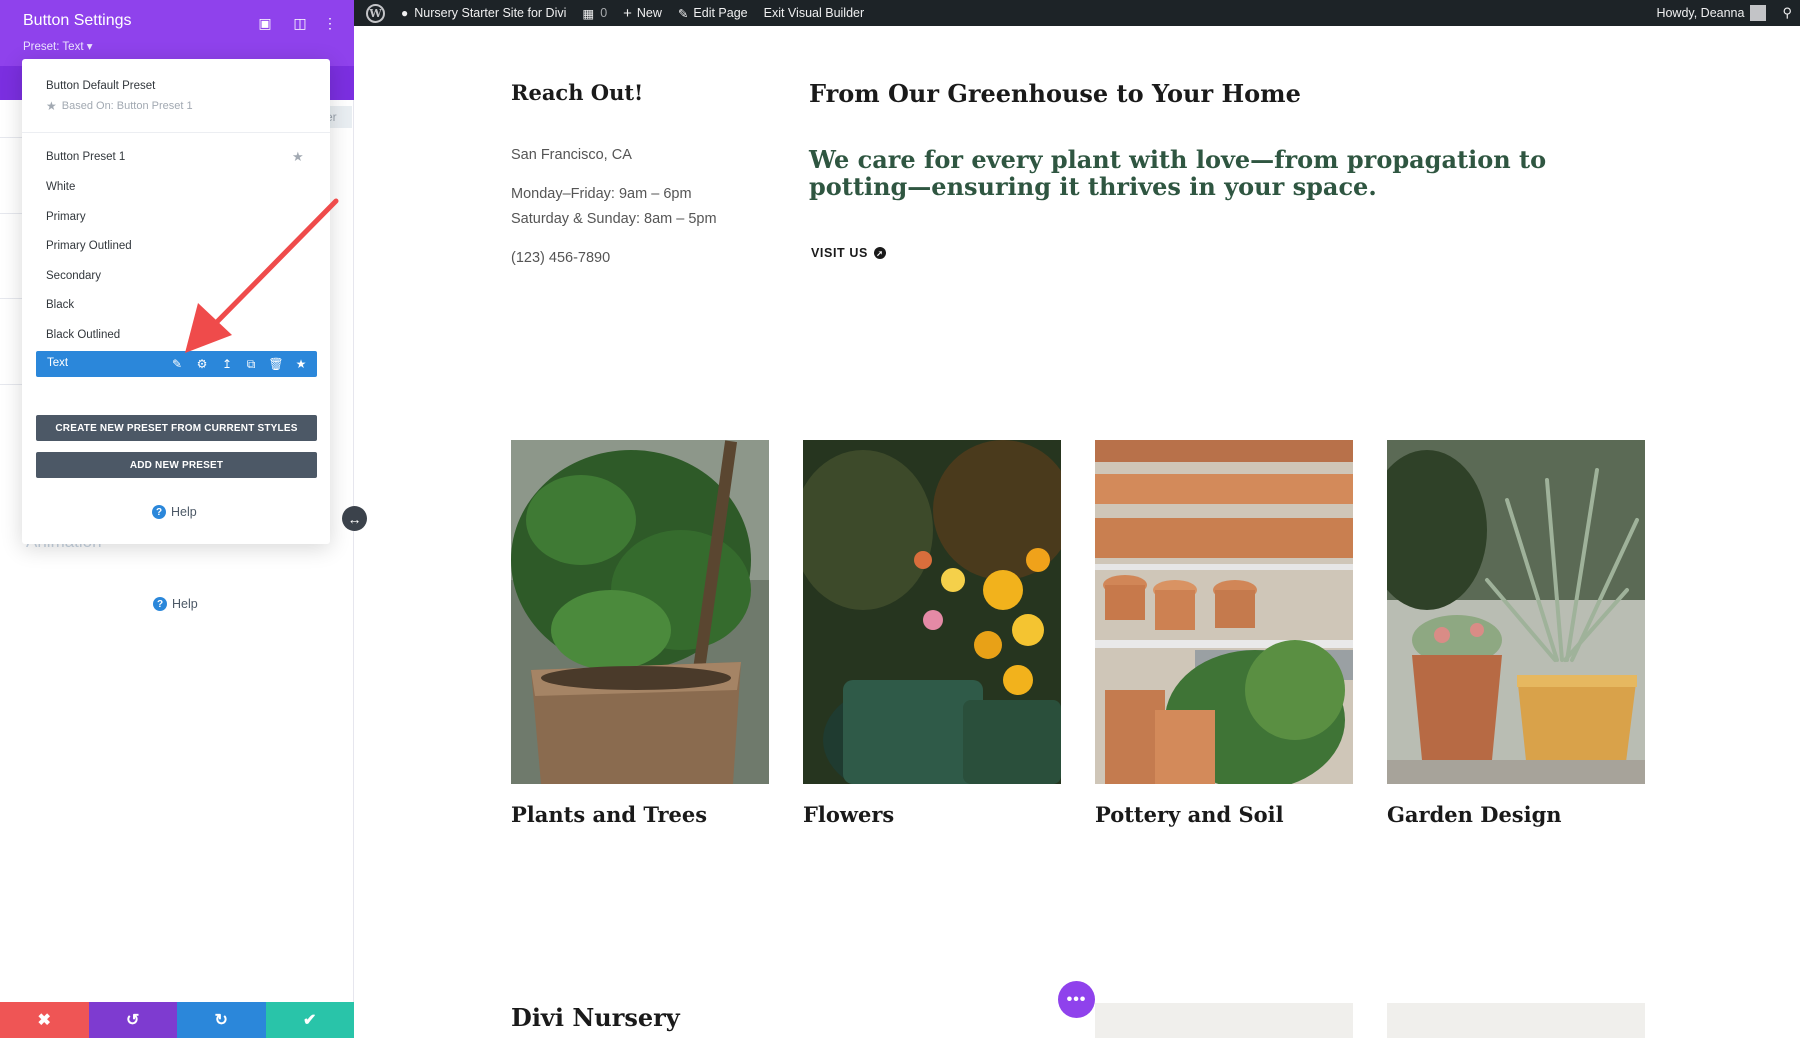 The width and height of the screenshot is (1800, 1038). I want to click on comment-icon: ▦, so click(588, 13).